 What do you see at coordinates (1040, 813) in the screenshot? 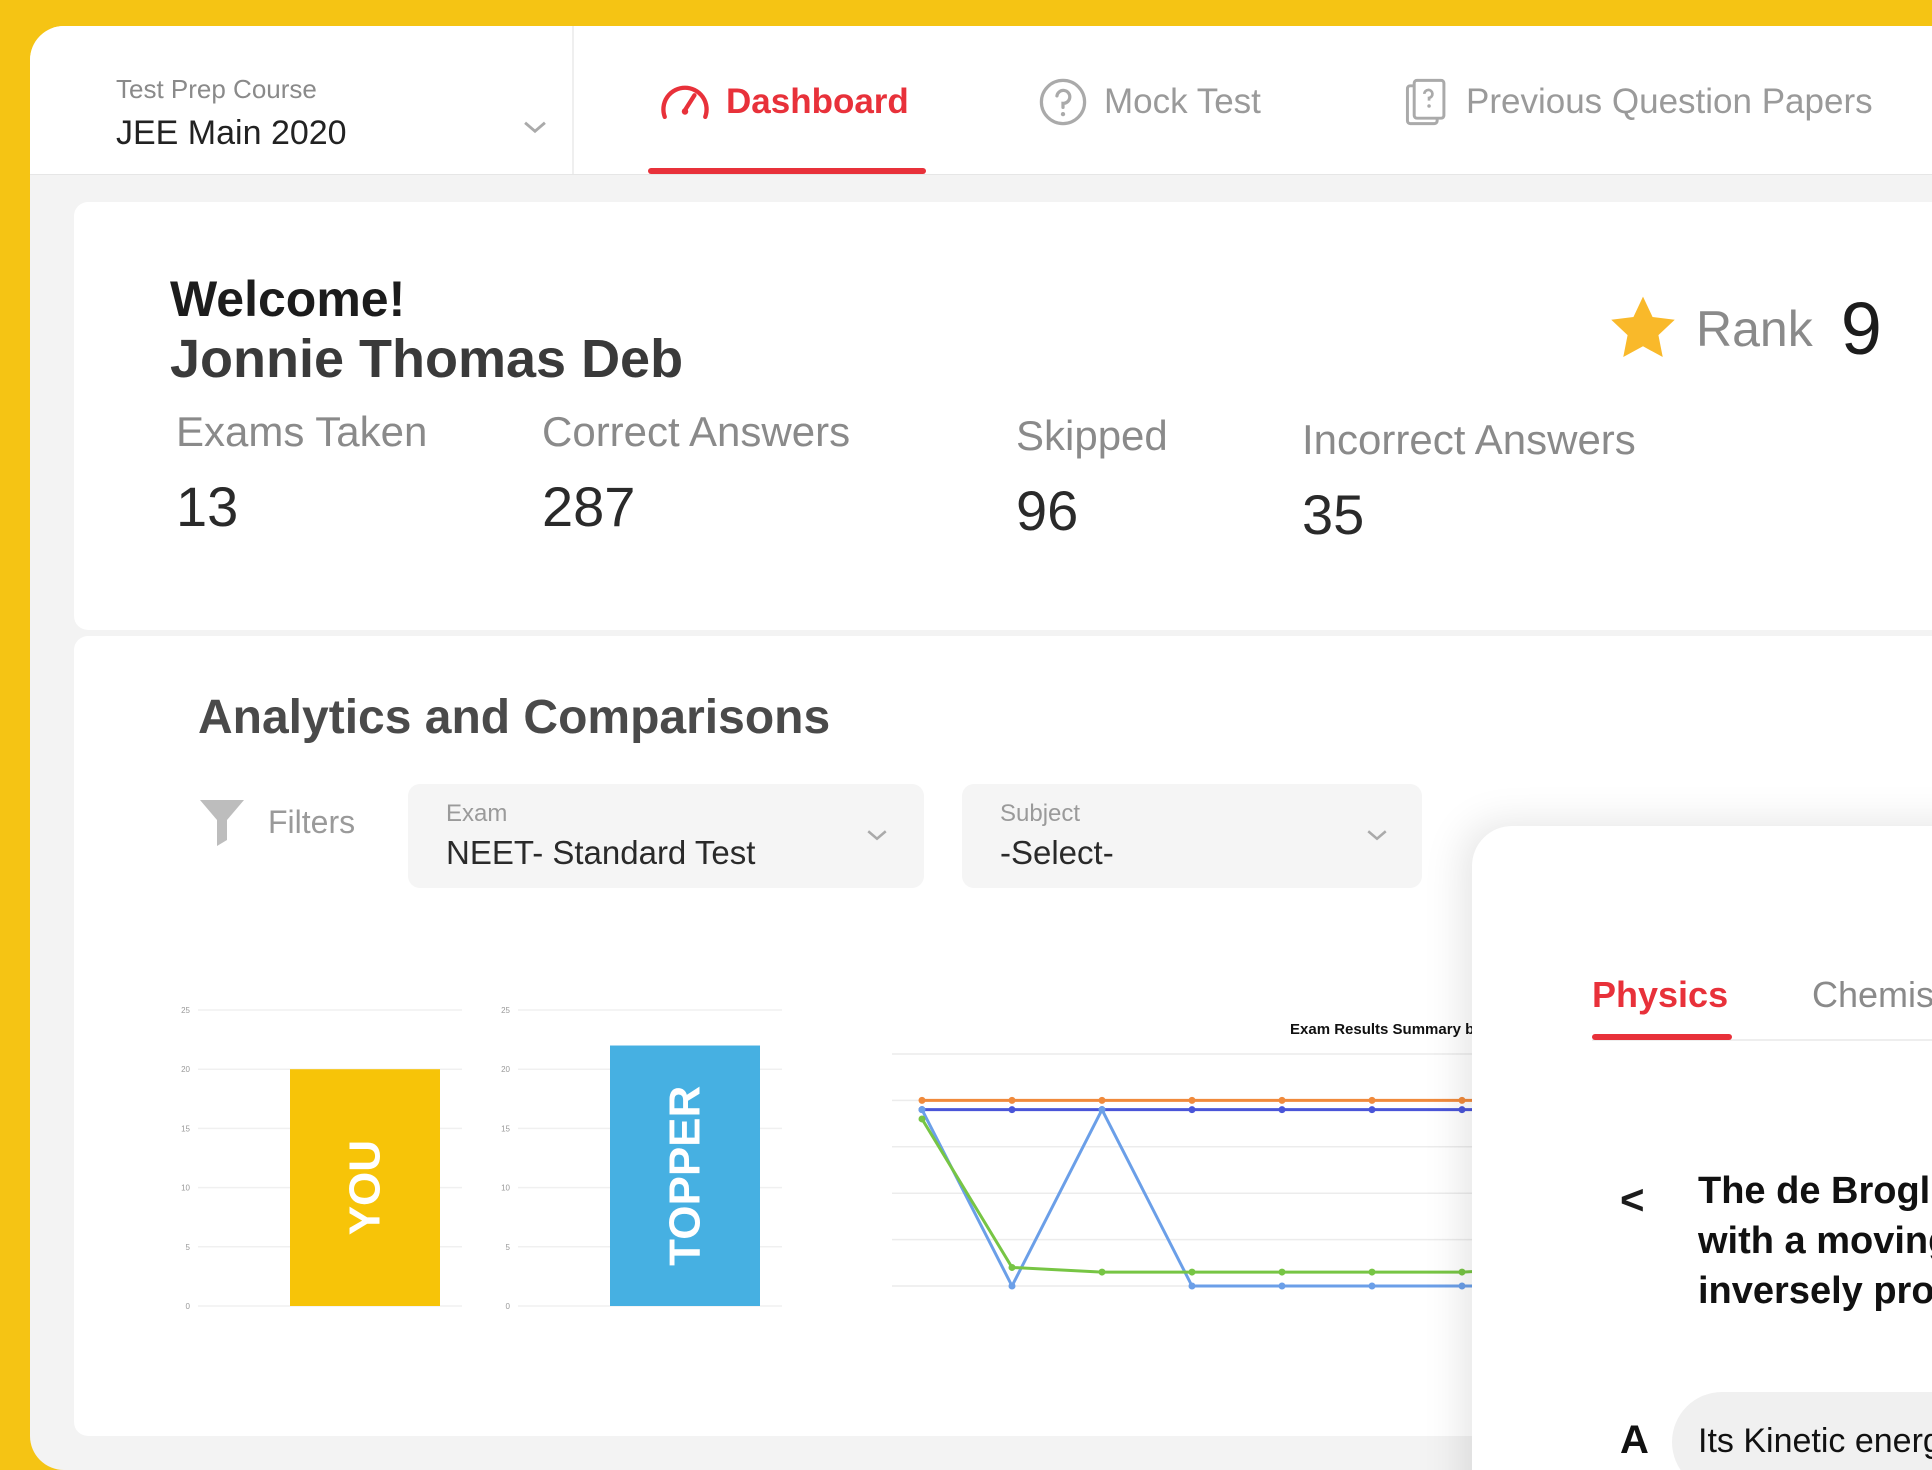
I see `subject-select-label: Subject` at bounding box center [1040, 813].